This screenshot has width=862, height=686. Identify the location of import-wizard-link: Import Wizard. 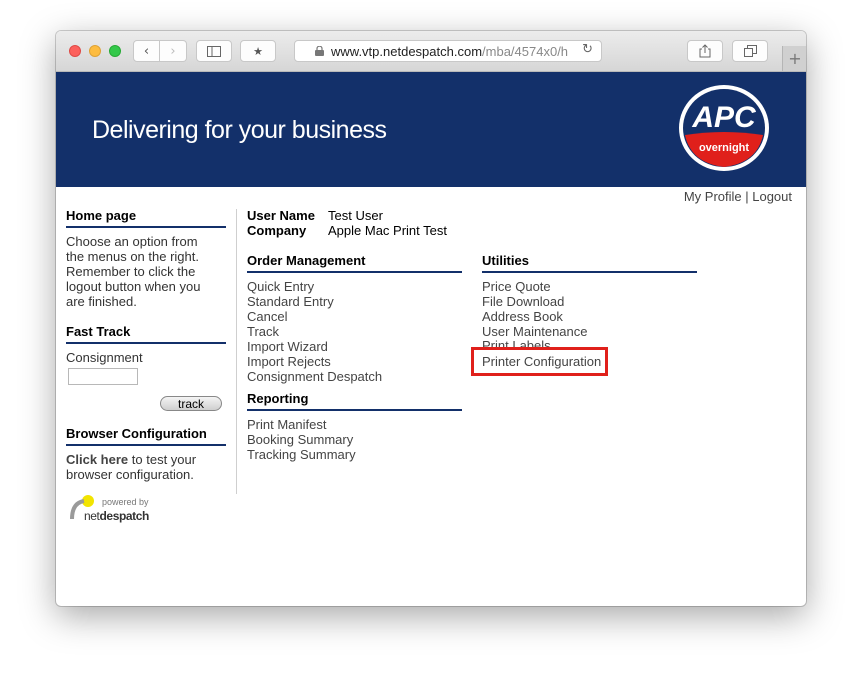
(287, 346).